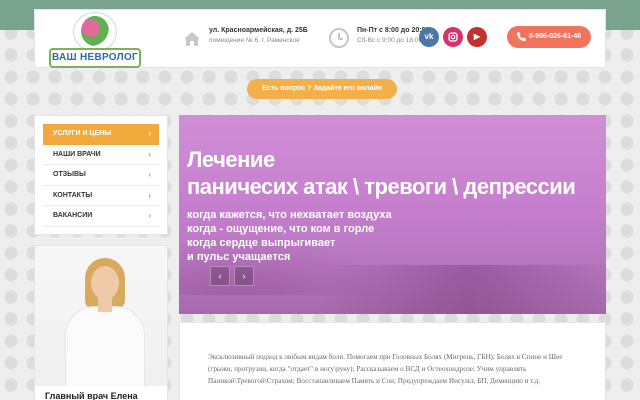 The height and width of the screenshot is (400, 640). I want to click on logo-text: ВАШ НЕВРОЛОГ, so click(95, 57).